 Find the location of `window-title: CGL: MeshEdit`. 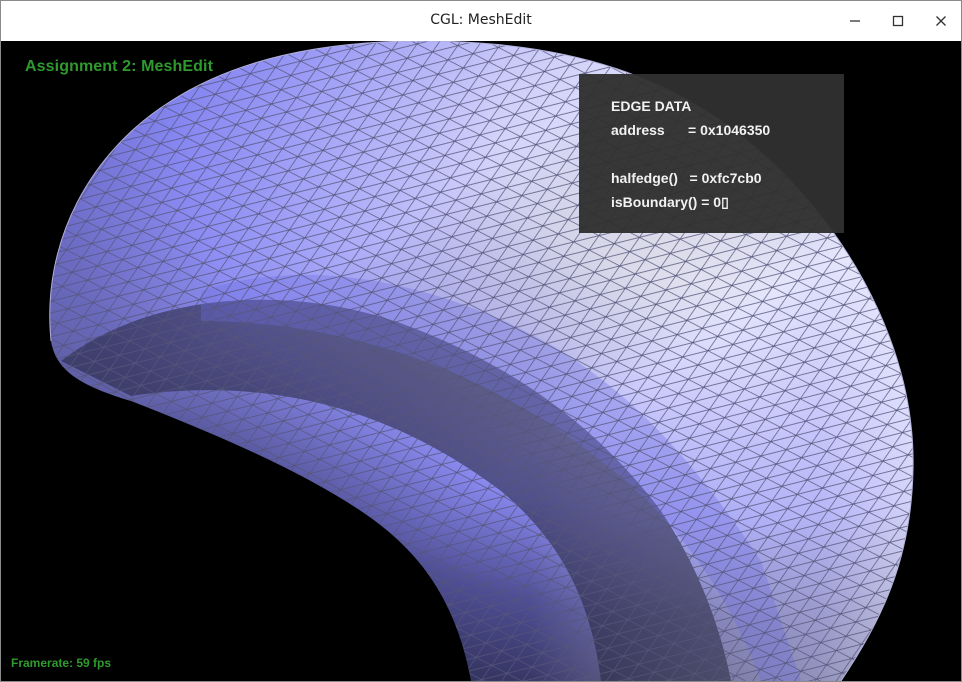

window-title: CGL: MeshEdit is located at coordinates (481, 20).